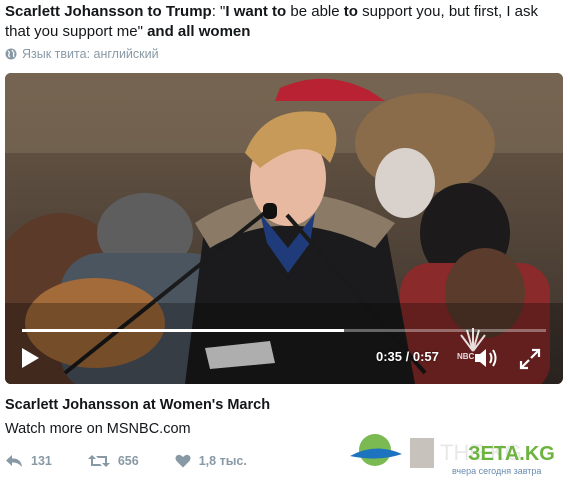 Image resolution: width=570 pixels, height=483 pixels. What do you see at coordinates (28, 461) in the screenshot?
I see `reply-button: 131` at bounding box center [28, 461].